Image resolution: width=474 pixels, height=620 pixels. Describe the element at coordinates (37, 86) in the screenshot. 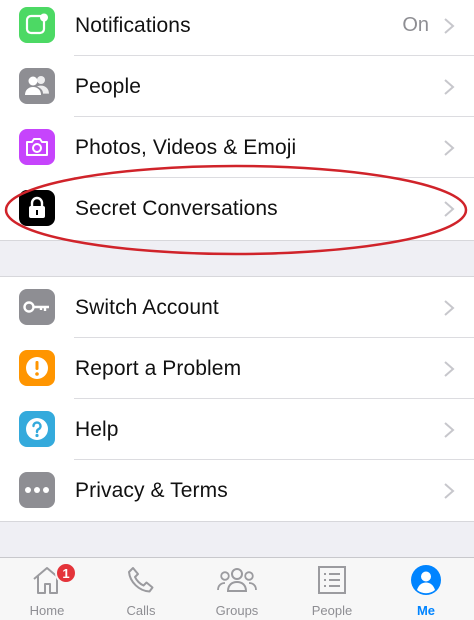

I see `people-icon` at that location.